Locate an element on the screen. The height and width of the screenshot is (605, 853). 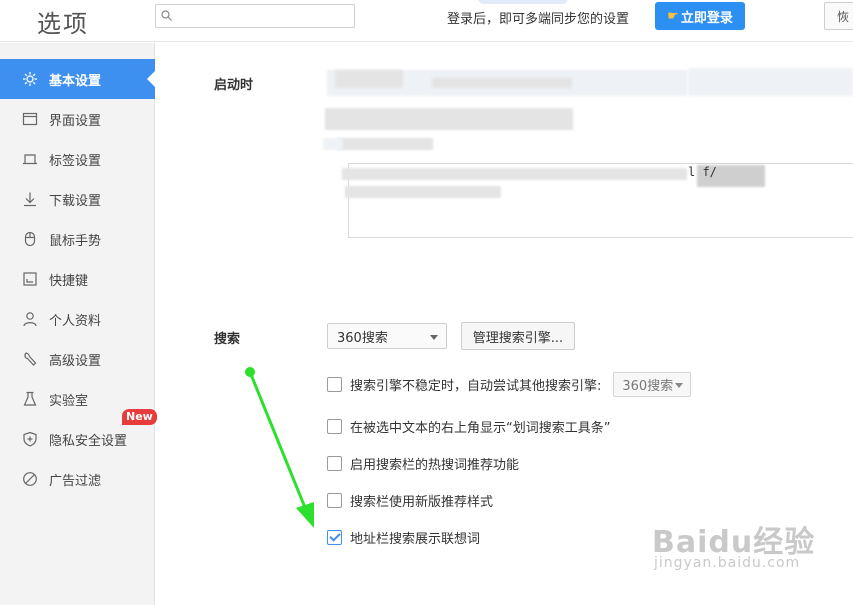
person-icon is located at coordinates (30, 319).